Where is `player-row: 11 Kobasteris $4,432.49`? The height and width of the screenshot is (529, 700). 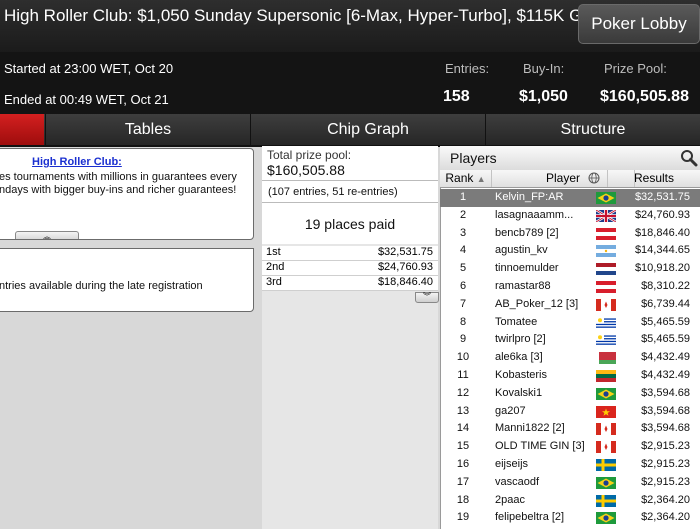 player-row: 11 Kobasteris $4,432.49 is located at coordinates (570, 376).